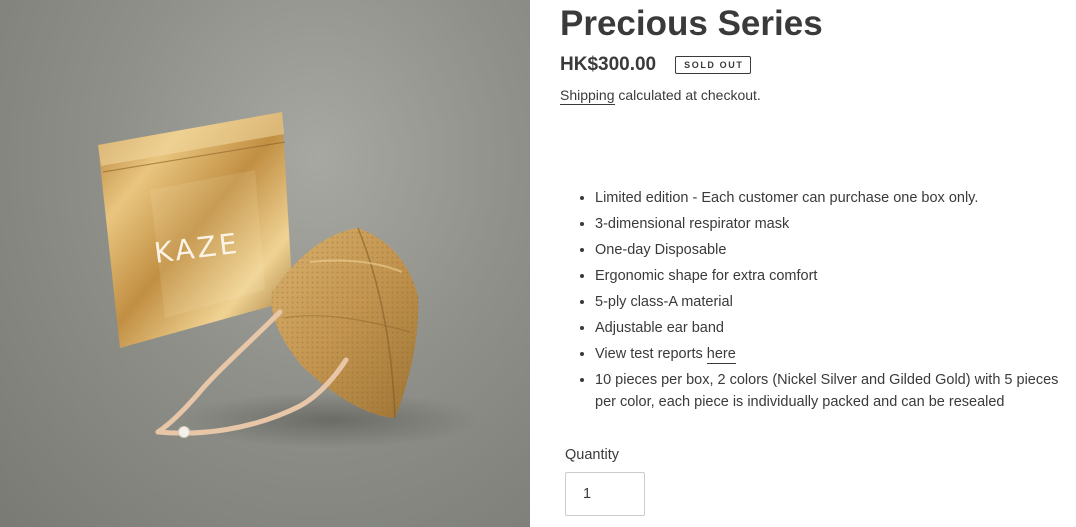 The width and height of the screenshot is (1076, 527). Describe the element at coordinates (651, 354) in the screenshot. I see `test-reports-text: View test reports` at that location.